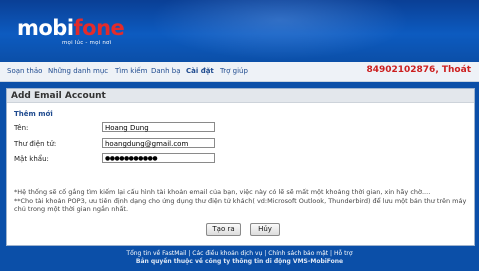 This screenshot has height=271, width=479. Describe the element at coordinates (240, 96) in the screenshot. I see `panel-header: Add Email Account` at that location.